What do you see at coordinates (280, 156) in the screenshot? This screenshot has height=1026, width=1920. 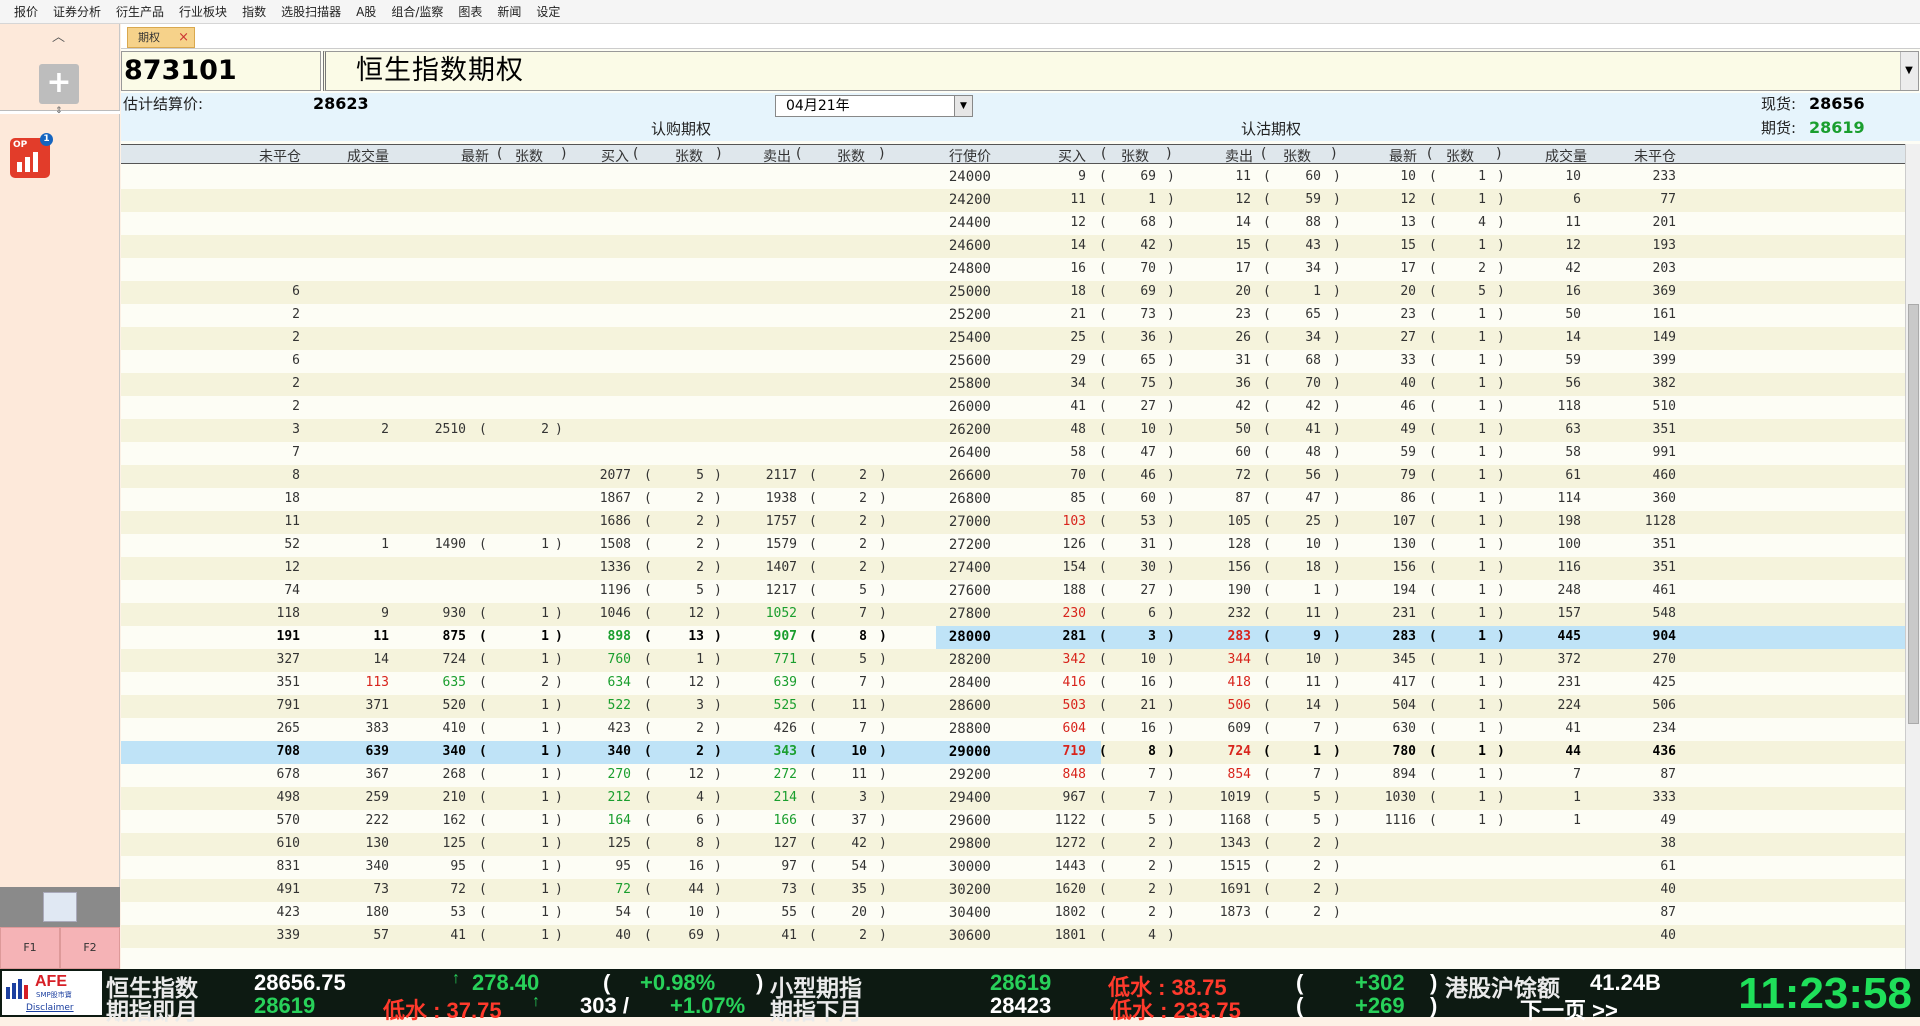 I see `col-call-oi: 未平仓` at bounding box center [280, 156].